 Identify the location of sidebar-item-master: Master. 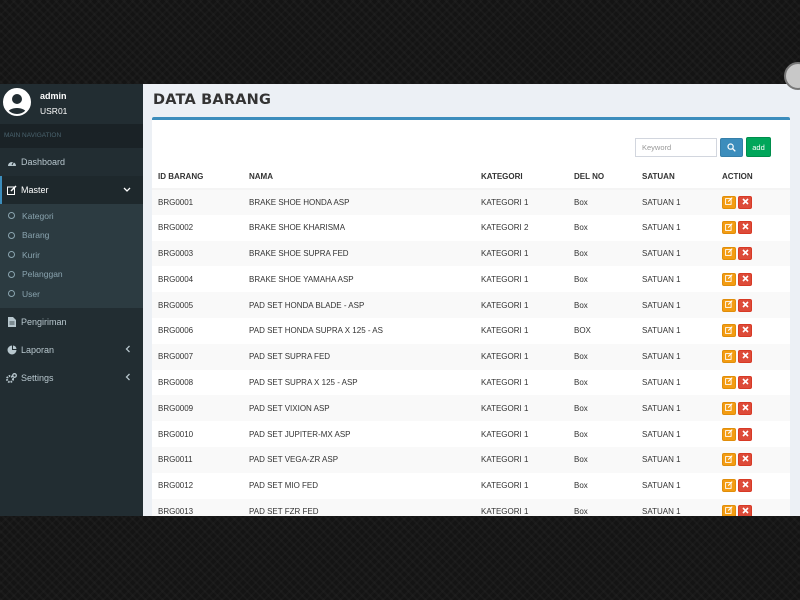
(71, 190).